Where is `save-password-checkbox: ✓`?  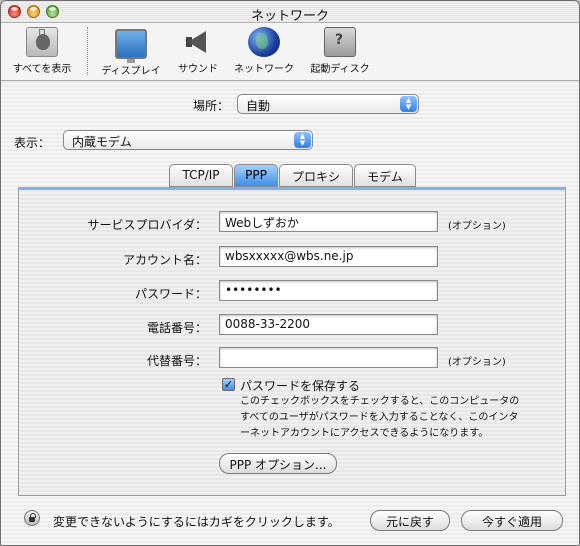
save-password-checkbox: ✓ is located at coordinates (228, 384).